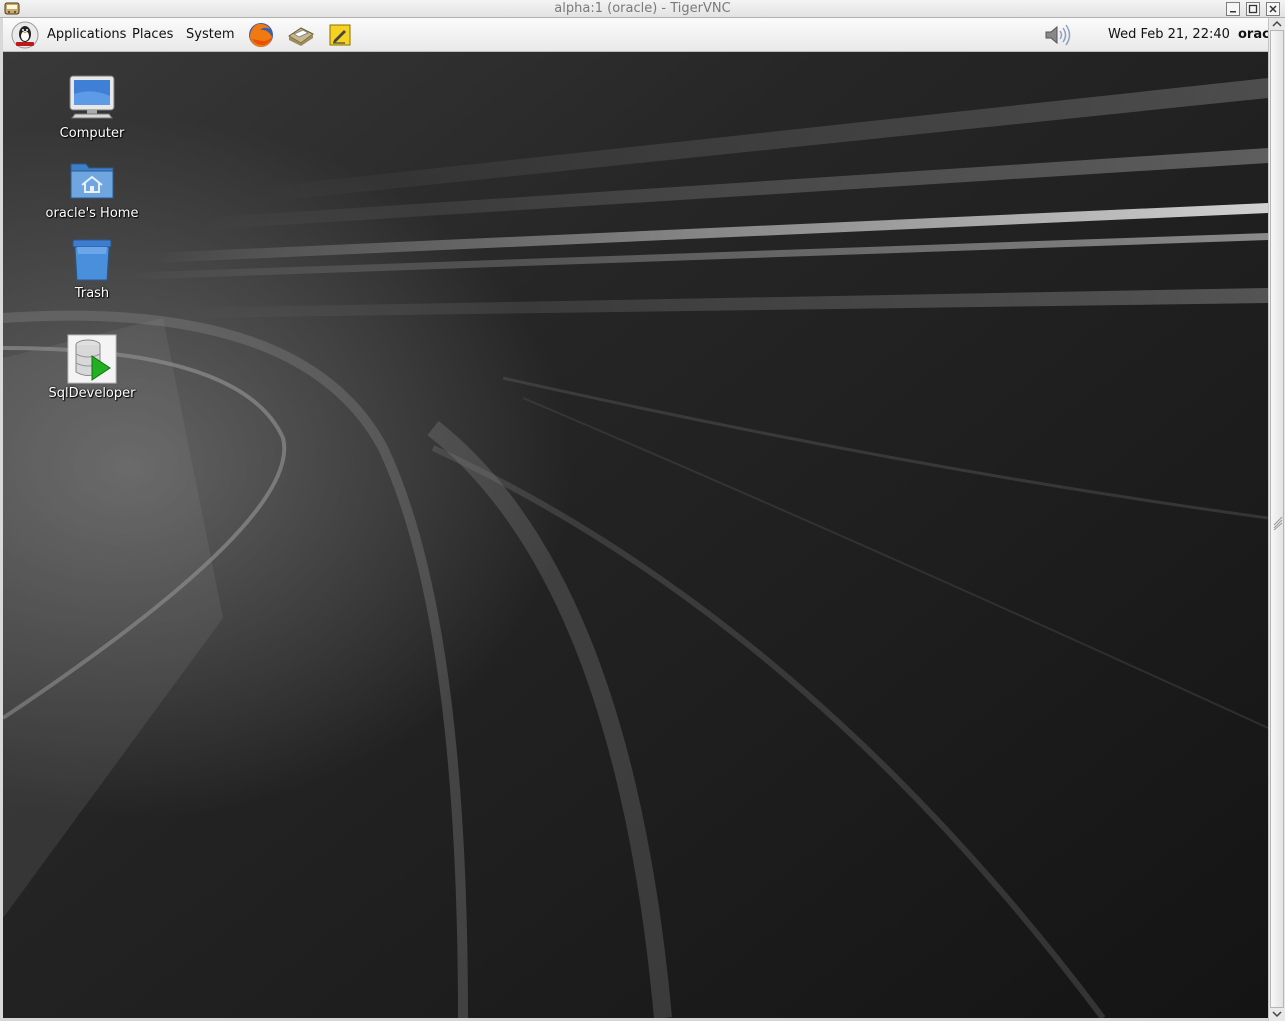 The image size is (1285, 1021). I want to click on scroll-thumb, so click(1277, 519).